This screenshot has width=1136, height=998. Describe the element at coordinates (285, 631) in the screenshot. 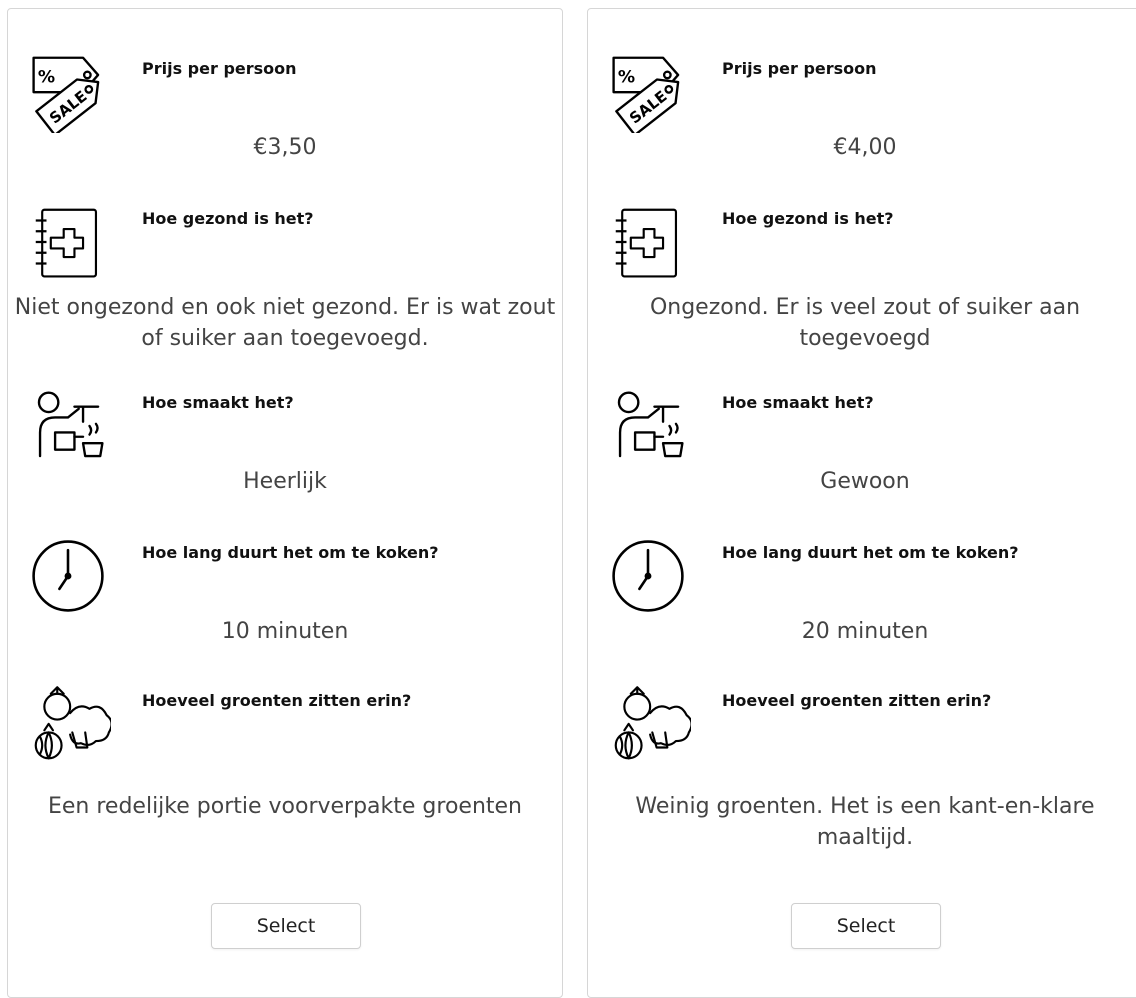

I see `time-answer: 10 minuten` at that location.